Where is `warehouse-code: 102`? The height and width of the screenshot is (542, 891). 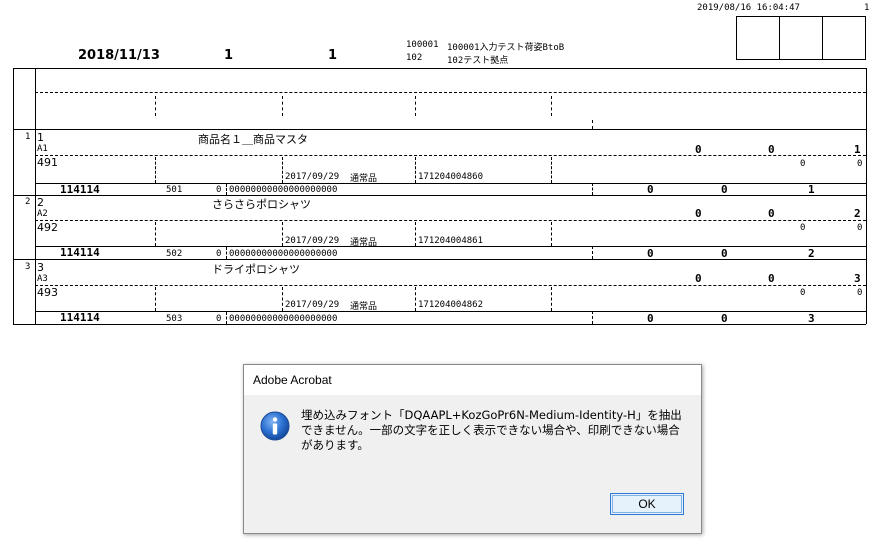
warehouse-code: 102 is located at coordinates (414, 58).